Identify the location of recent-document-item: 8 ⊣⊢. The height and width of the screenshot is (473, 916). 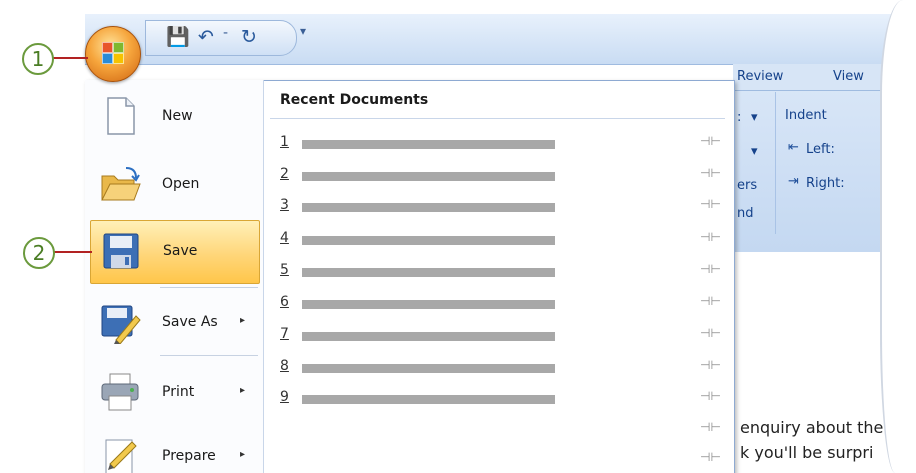
(500, 367).